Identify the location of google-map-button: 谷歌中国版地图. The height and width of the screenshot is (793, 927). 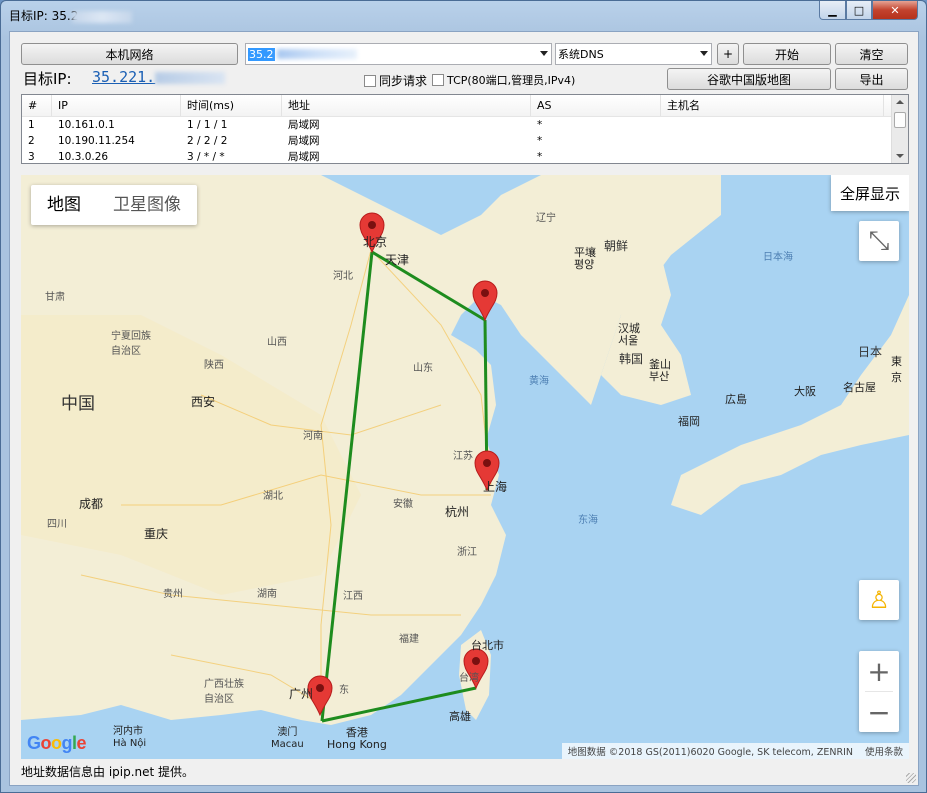
(749, 79).